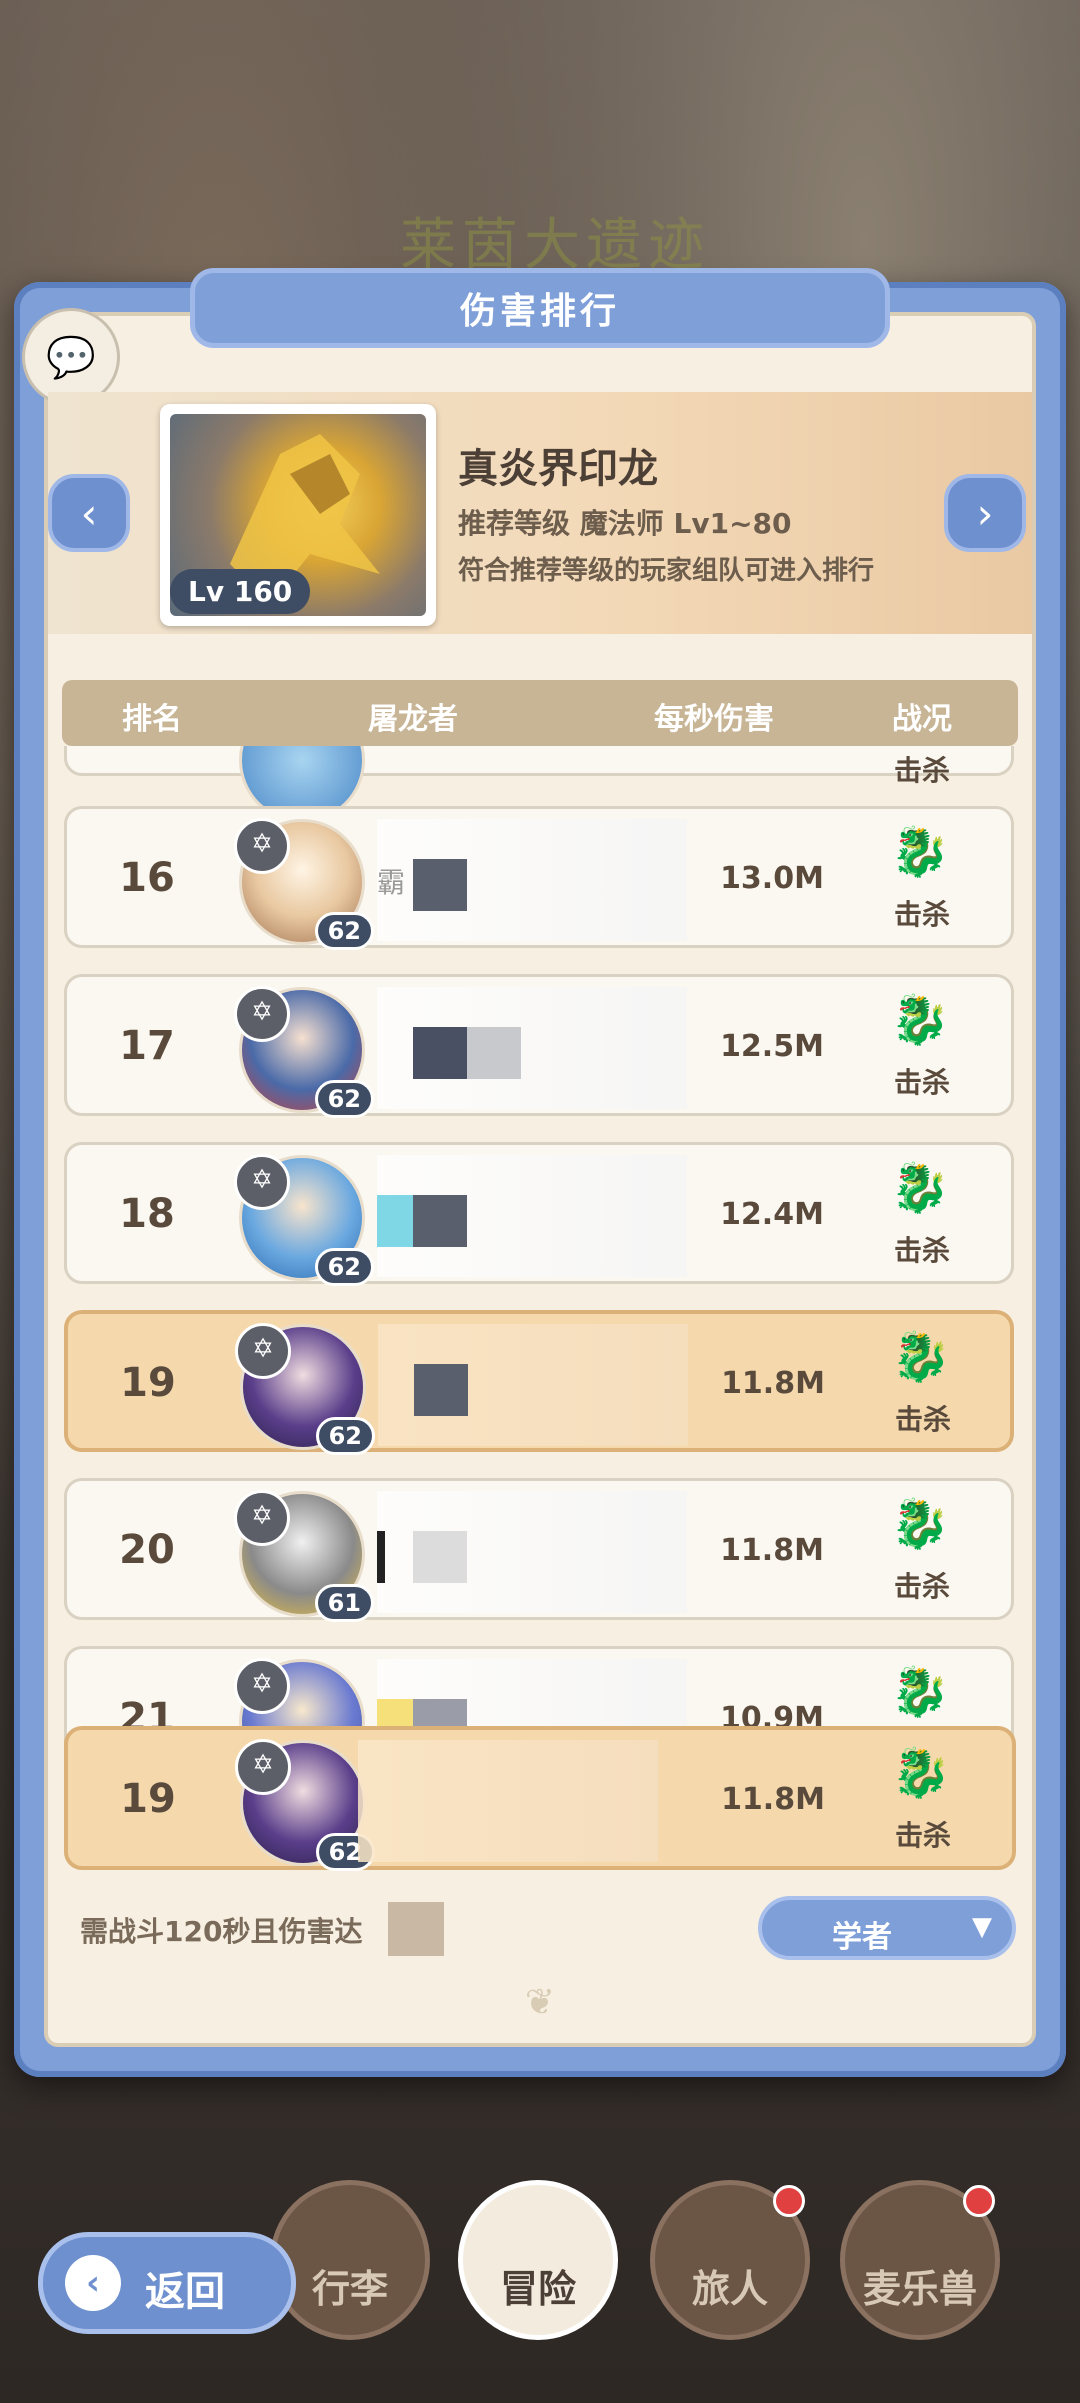 The height and width of the screenshot is (2403, 1080). Describe the element at coordinates (147, 1046) in the screenshot. I see `rank-number: 17` at that location.